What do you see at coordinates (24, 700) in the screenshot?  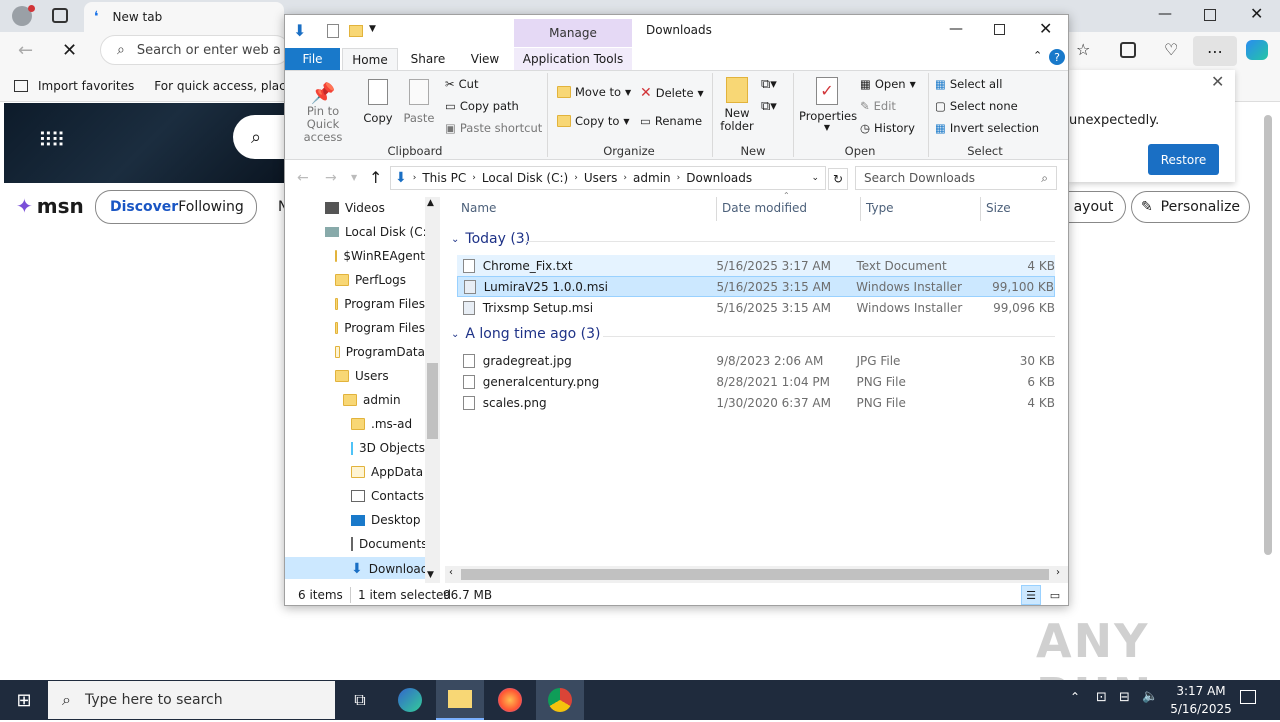 I see `start-windows-icon: ⊞` at bounding box center [24, 700].